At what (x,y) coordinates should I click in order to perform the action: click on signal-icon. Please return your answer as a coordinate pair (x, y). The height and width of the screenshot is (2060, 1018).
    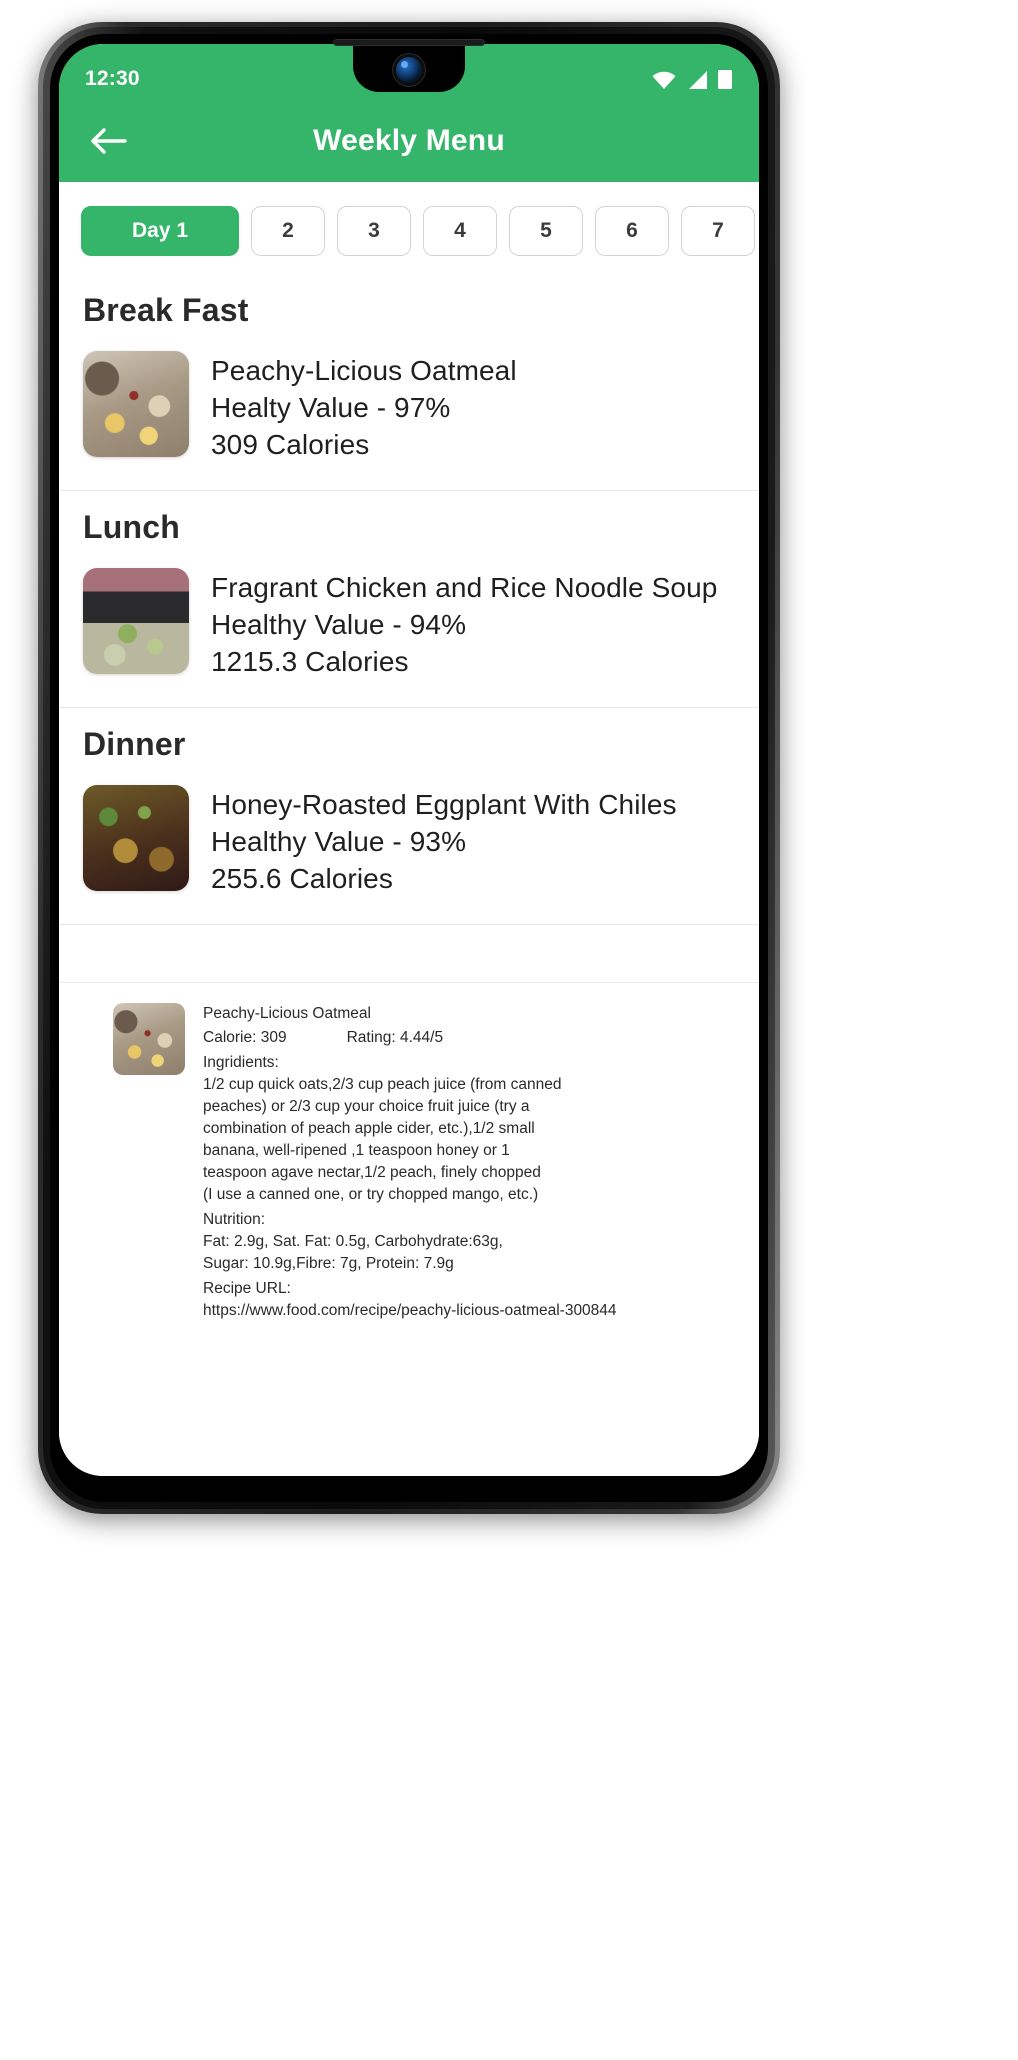
    Looking at the image, I should click on (697, 80).